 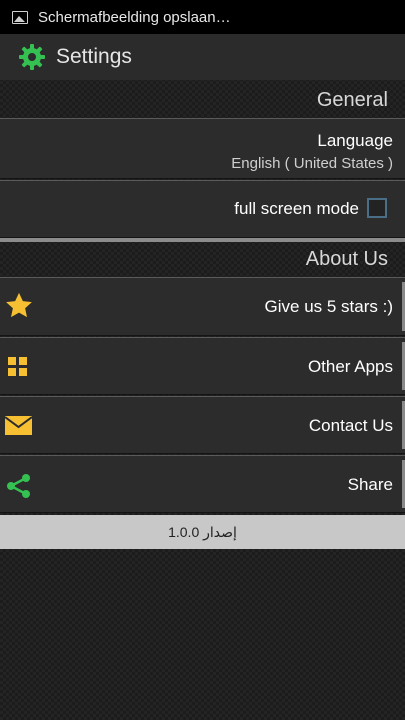 What do you see at coordinates (20, 17) in the screenshot?
I see `image-icon` at bounding box center [20, 17].